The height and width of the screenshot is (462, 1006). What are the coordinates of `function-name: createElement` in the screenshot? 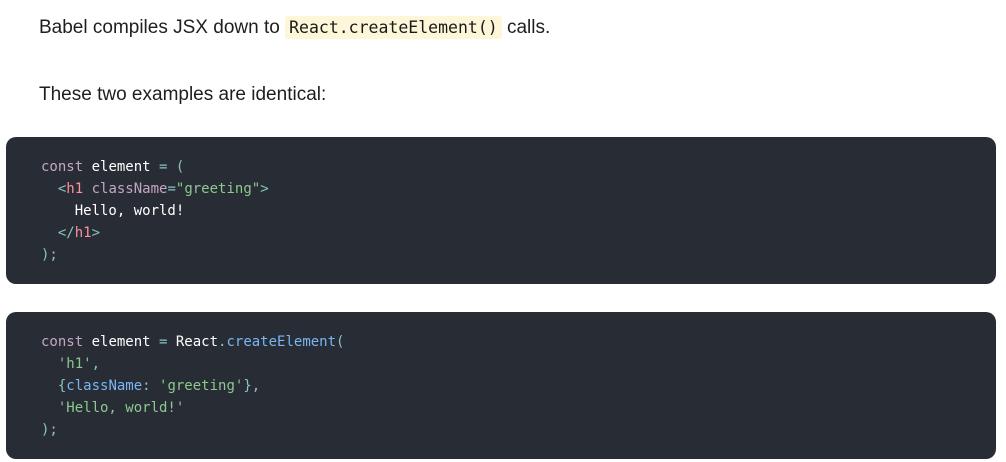 It's located at (281, 342).